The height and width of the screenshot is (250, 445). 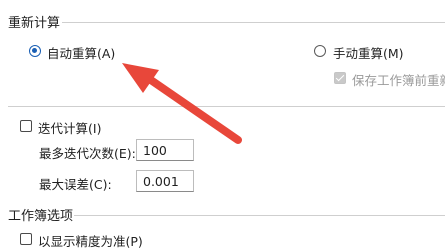 I want to click on annotation-arrow-icon, so click(x=182, y=103).